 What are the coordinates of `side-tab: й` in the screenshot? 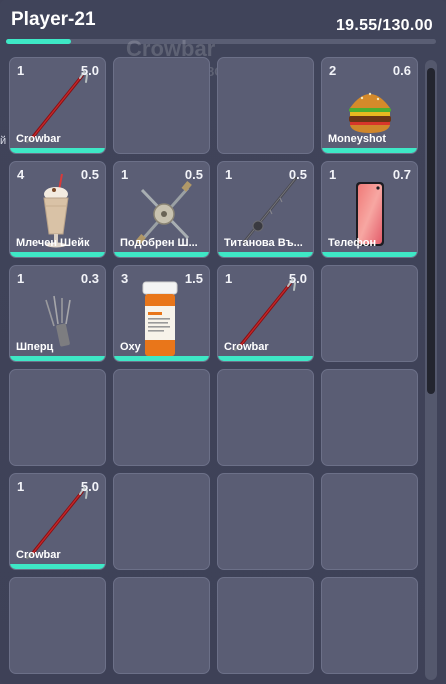 It's located at (3, 141).